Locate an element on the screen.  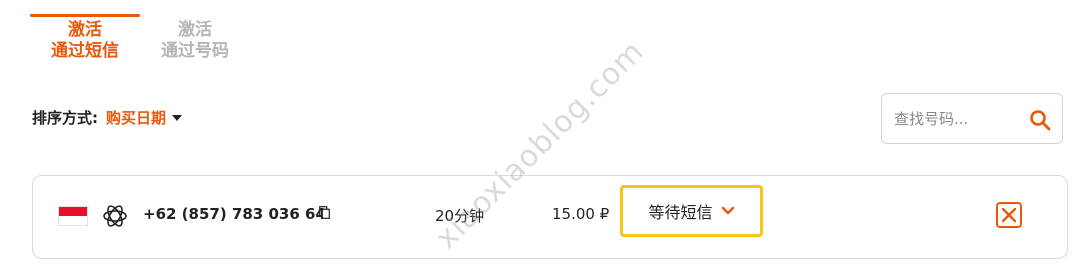
tab-activate-via-number: 激活 通过号码 is located at coordinates (195, 40).